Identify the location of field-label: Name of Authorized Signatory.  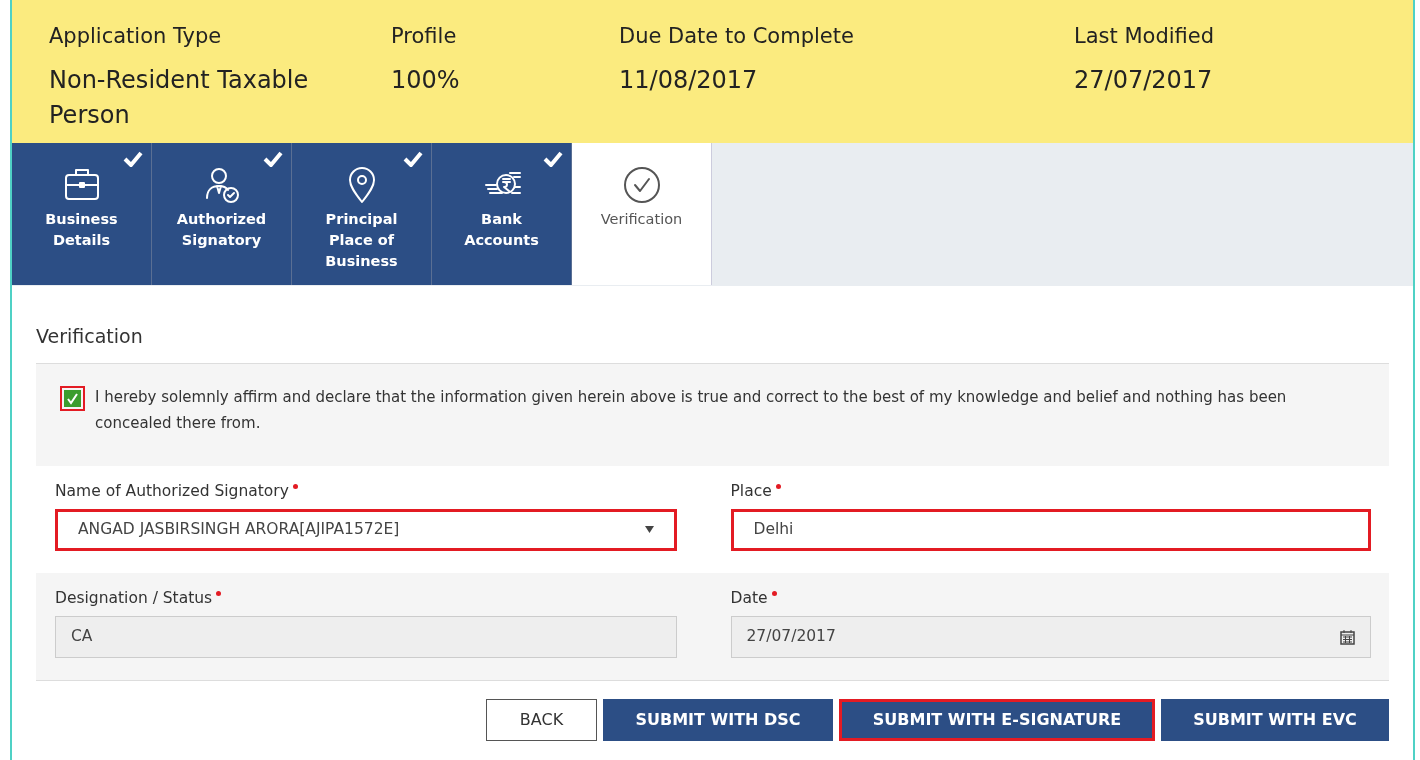
(366, 491).